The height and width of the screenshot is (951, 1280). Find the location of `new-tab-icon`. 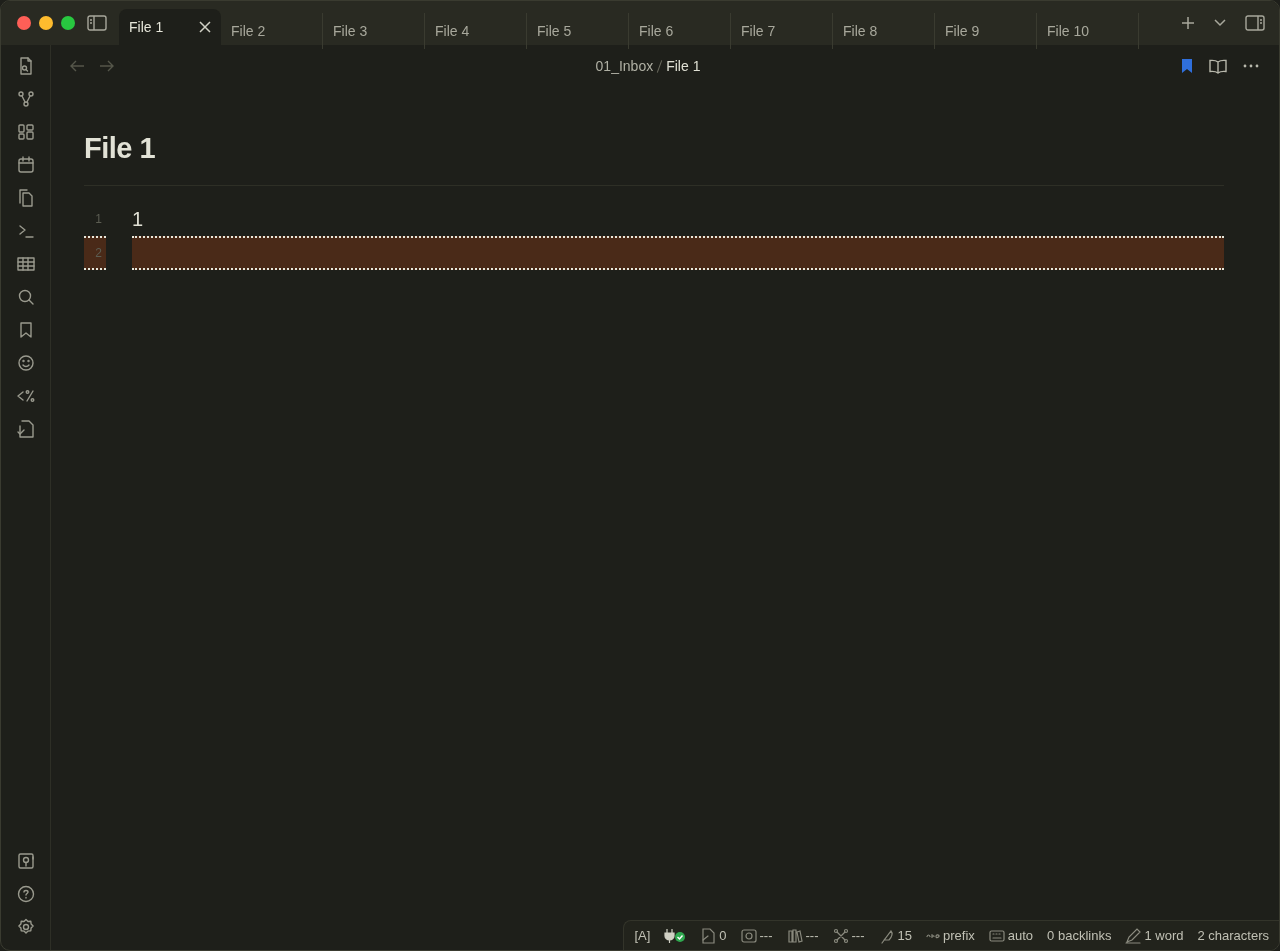

new-tab-icon is located at coordinates (1188, 23).